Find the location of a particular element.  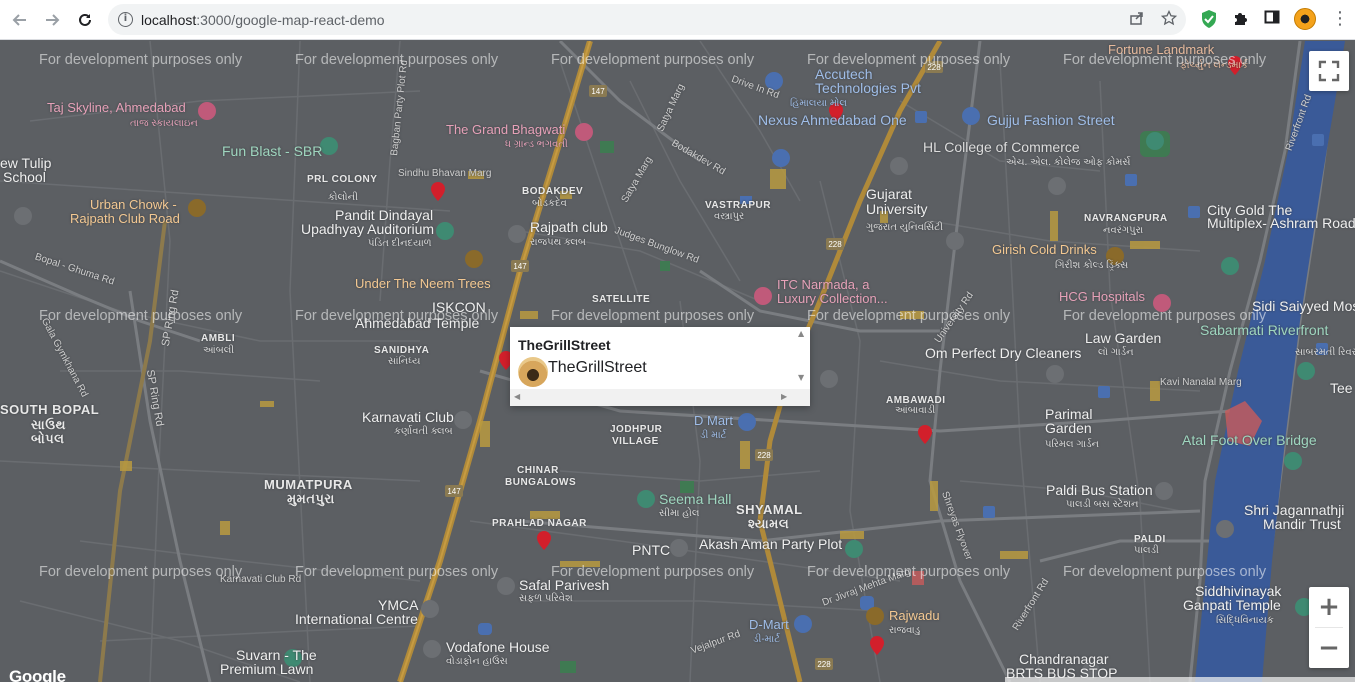

map-label-itc: ITC Narmada, a is located at coordinates (823, 285).